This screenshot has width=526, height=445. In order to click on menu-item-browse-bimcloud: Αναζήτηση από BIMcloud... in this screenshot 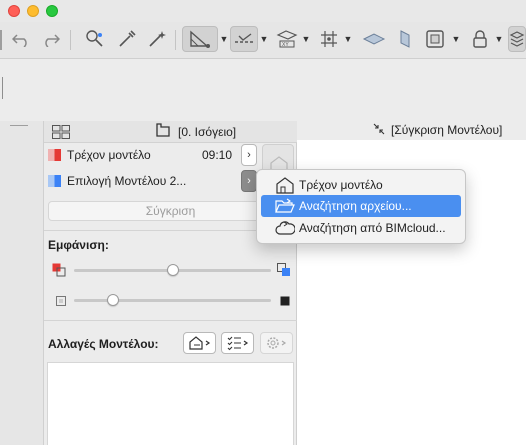, I will do `click(361, 228)`.